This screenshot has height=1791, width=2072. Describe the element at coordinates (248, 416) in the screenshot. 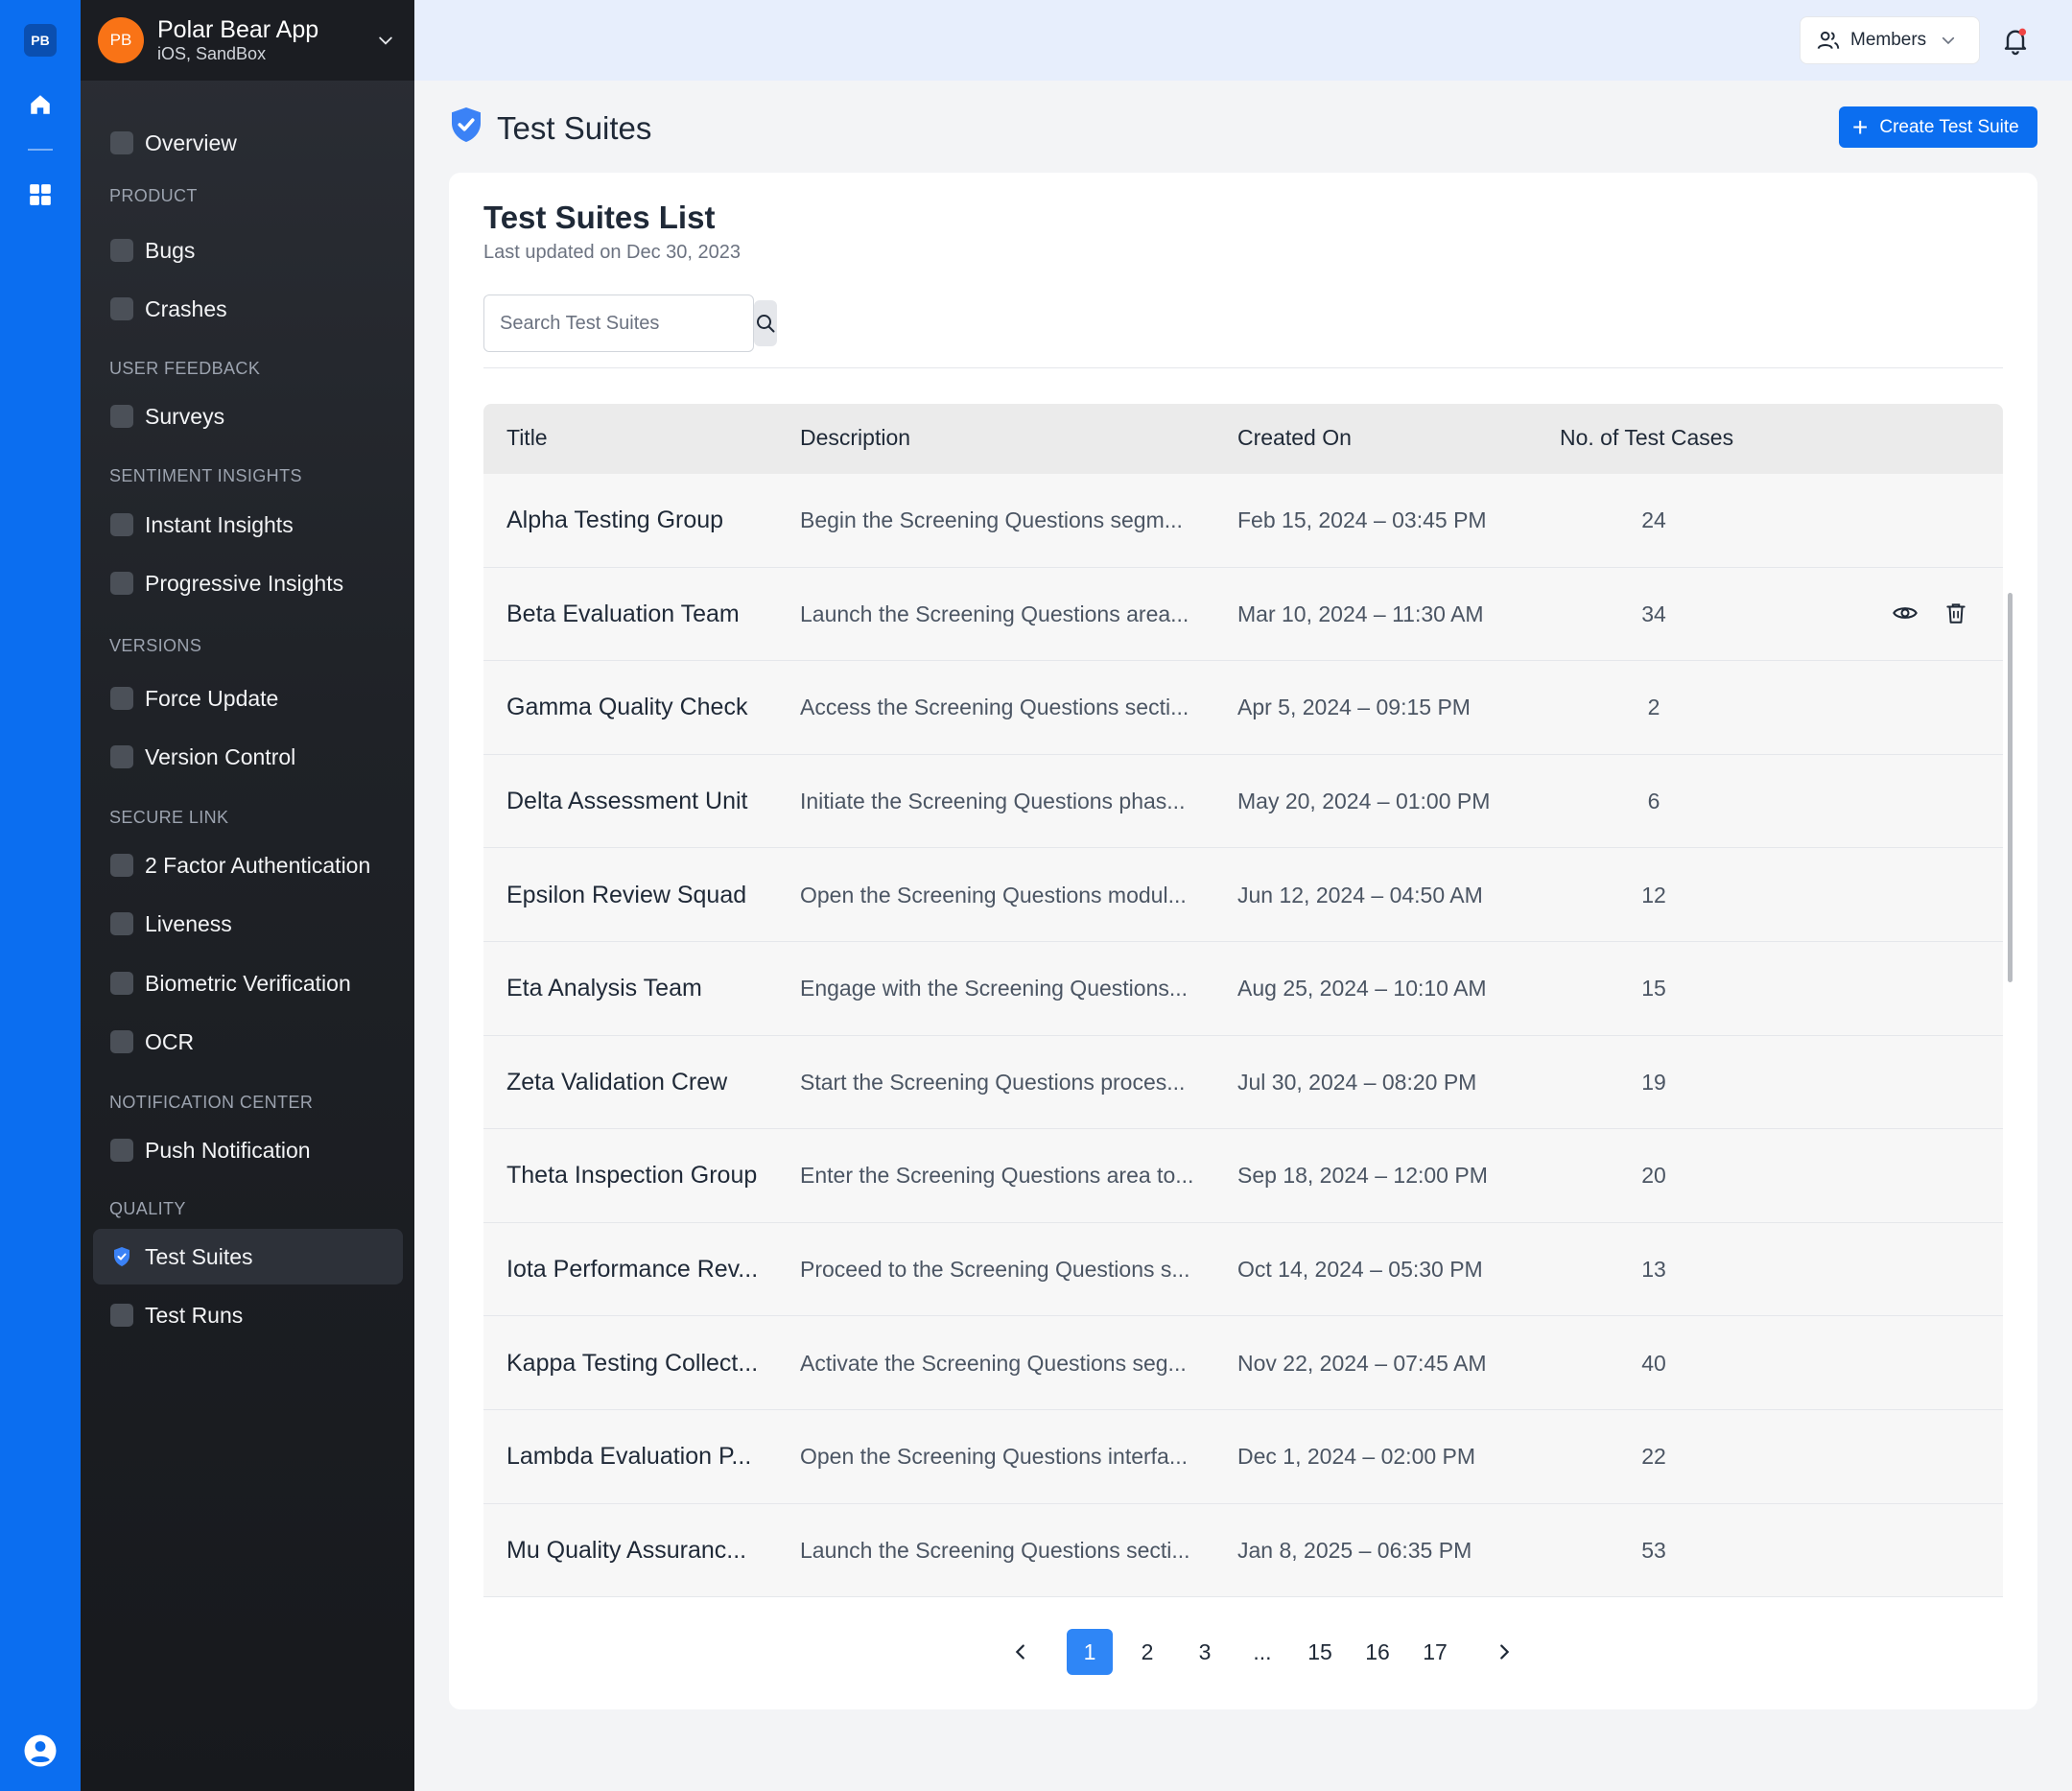

I see `sidebar-item-surveys: Surveys` at that location.